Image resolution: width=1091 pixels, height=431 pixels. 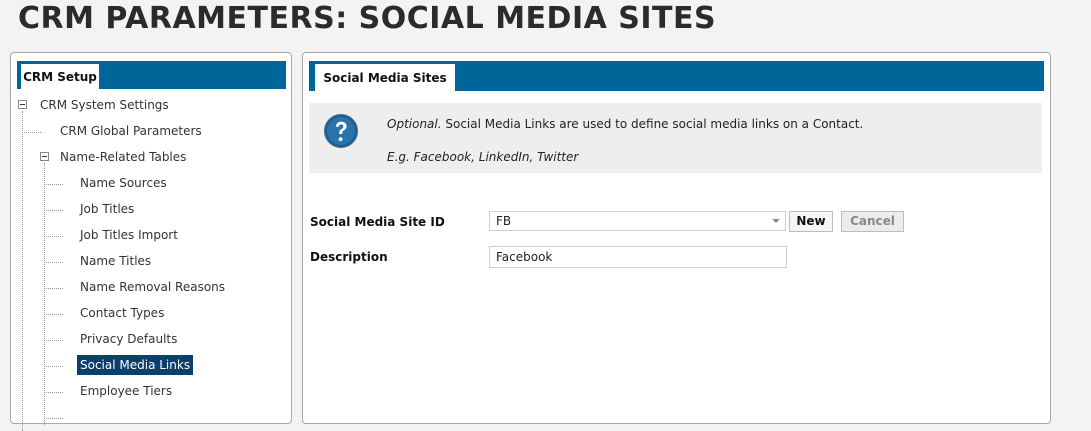 I want to click on chevron-down-icon, so click(x=776, y=221).